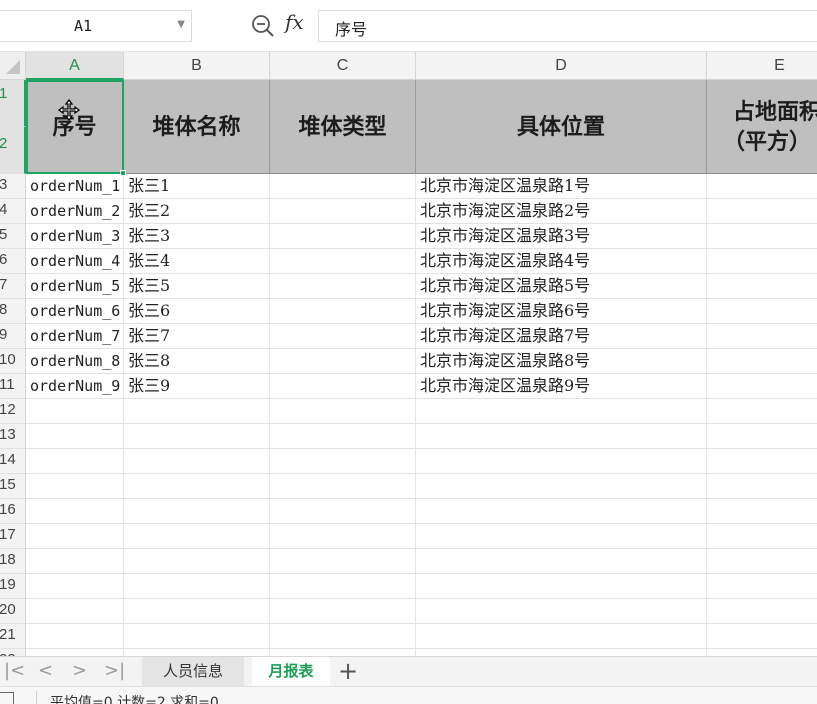  I want to click on row-header-20: 20, so click(13, 611).